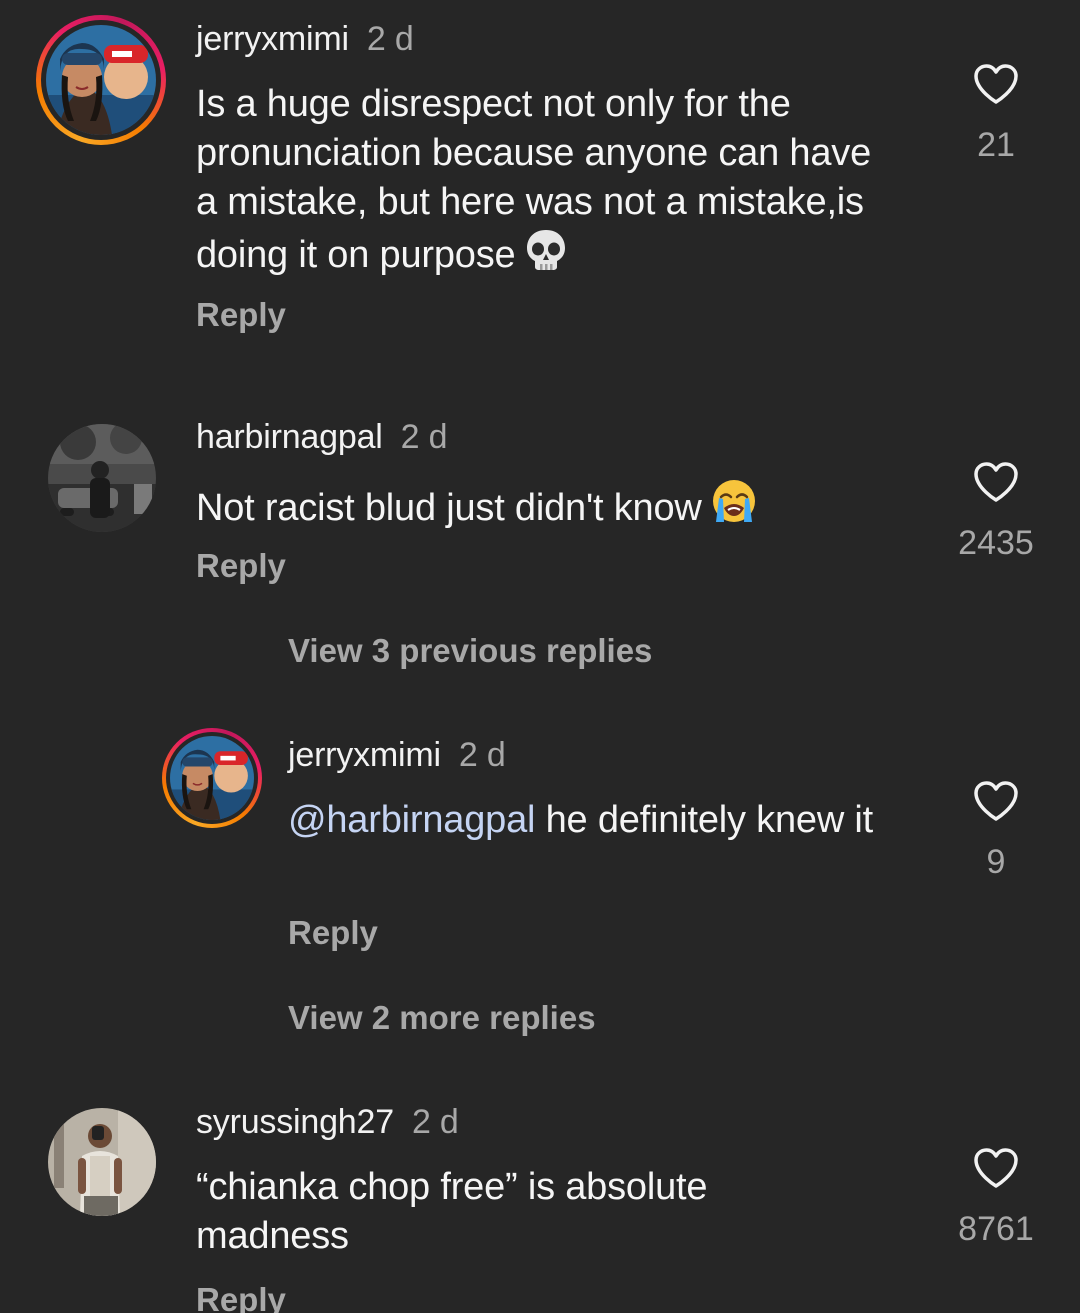 The height and width of the screenshot is (1313, 1080). I want to click on mention-link: @harbirnagpal, so click(411, 820).